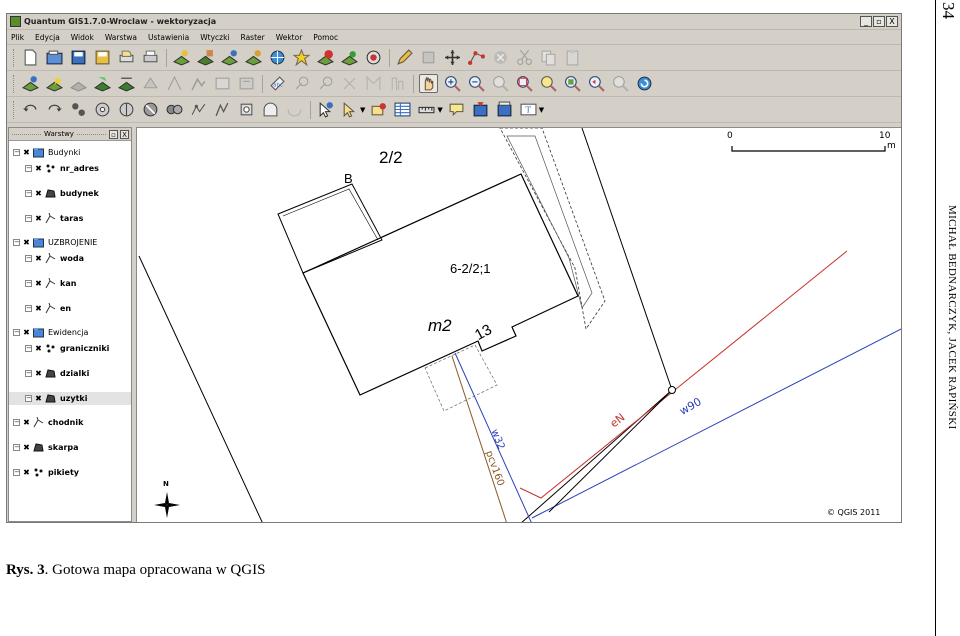 The width and height of the screenshot is (960, 636). Describe the element at coordinates (54, 109) in the screenshot. I see `redo-icon` at that location.